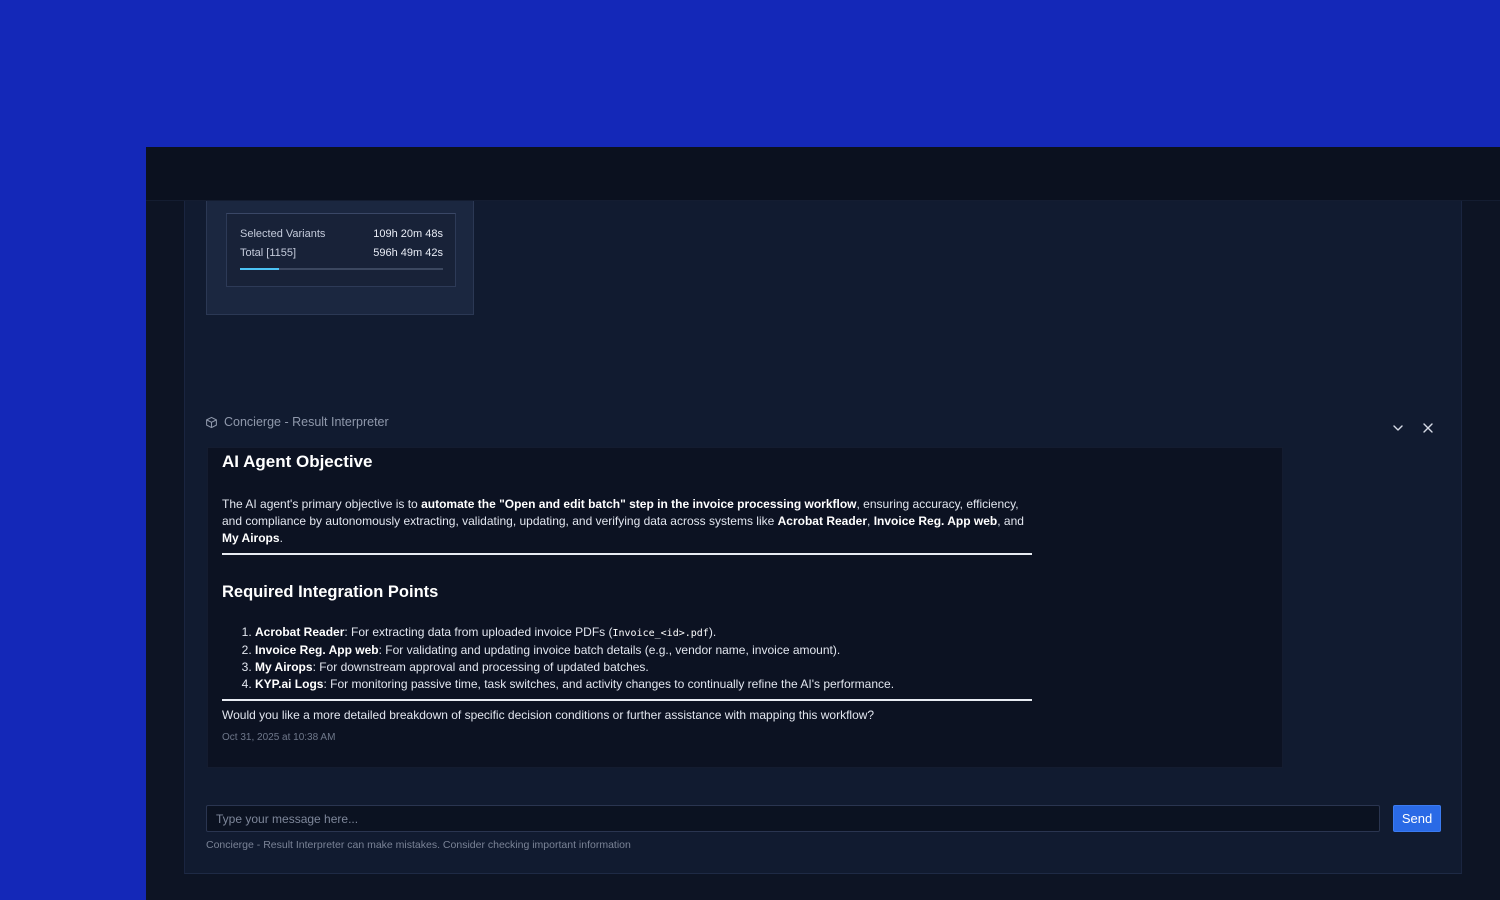  What do you see at coordinates (251, 538) in the screenshot?
I see `emphasis-text: My Airops` at bounding box center [251, 538].